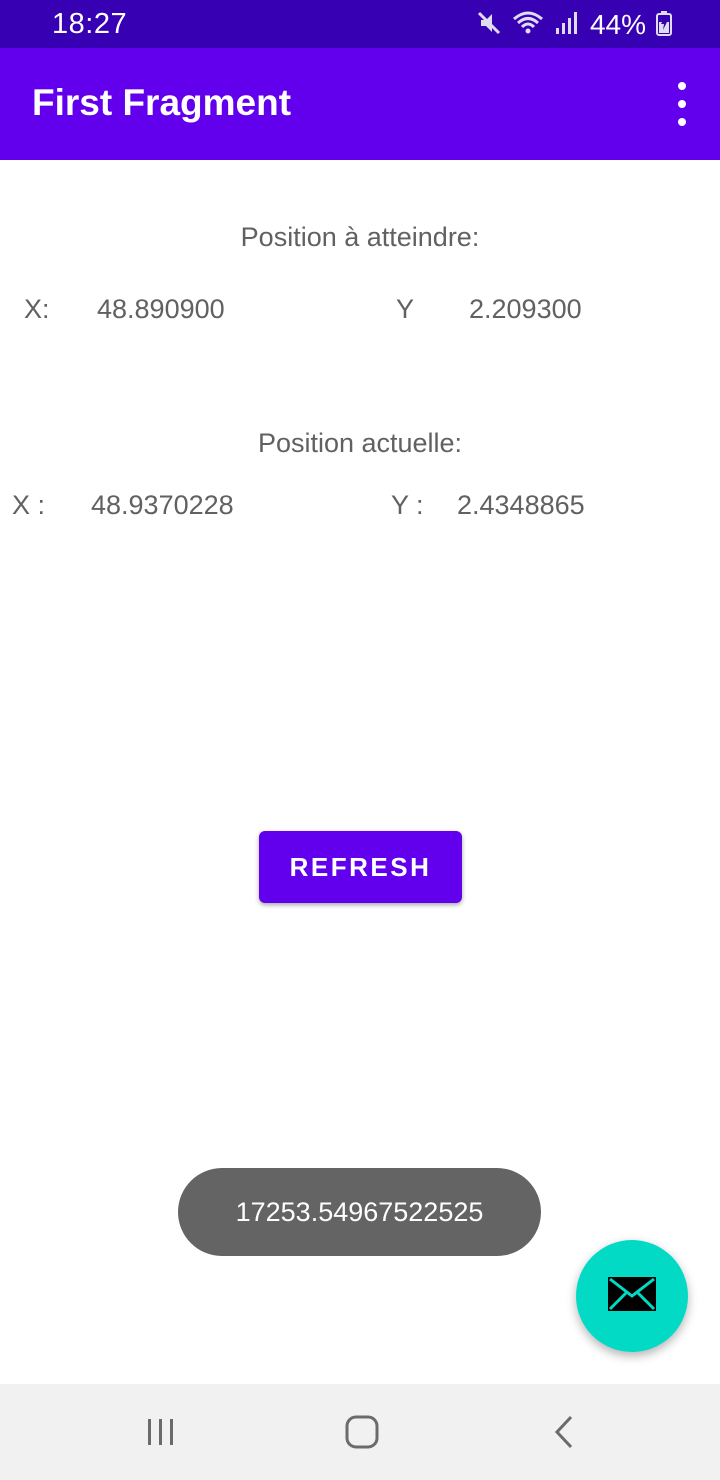 The image size is (720, 1480). I want to click on signal-icon, so click(567, 25).